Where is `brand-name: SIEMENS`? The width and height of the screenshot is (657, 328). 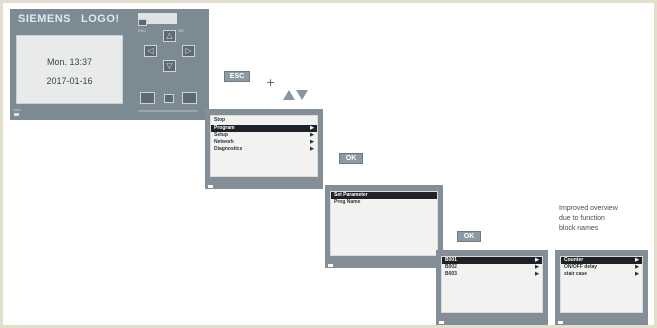
brand-name: SIEMENS is located at coordinates (45, 19).